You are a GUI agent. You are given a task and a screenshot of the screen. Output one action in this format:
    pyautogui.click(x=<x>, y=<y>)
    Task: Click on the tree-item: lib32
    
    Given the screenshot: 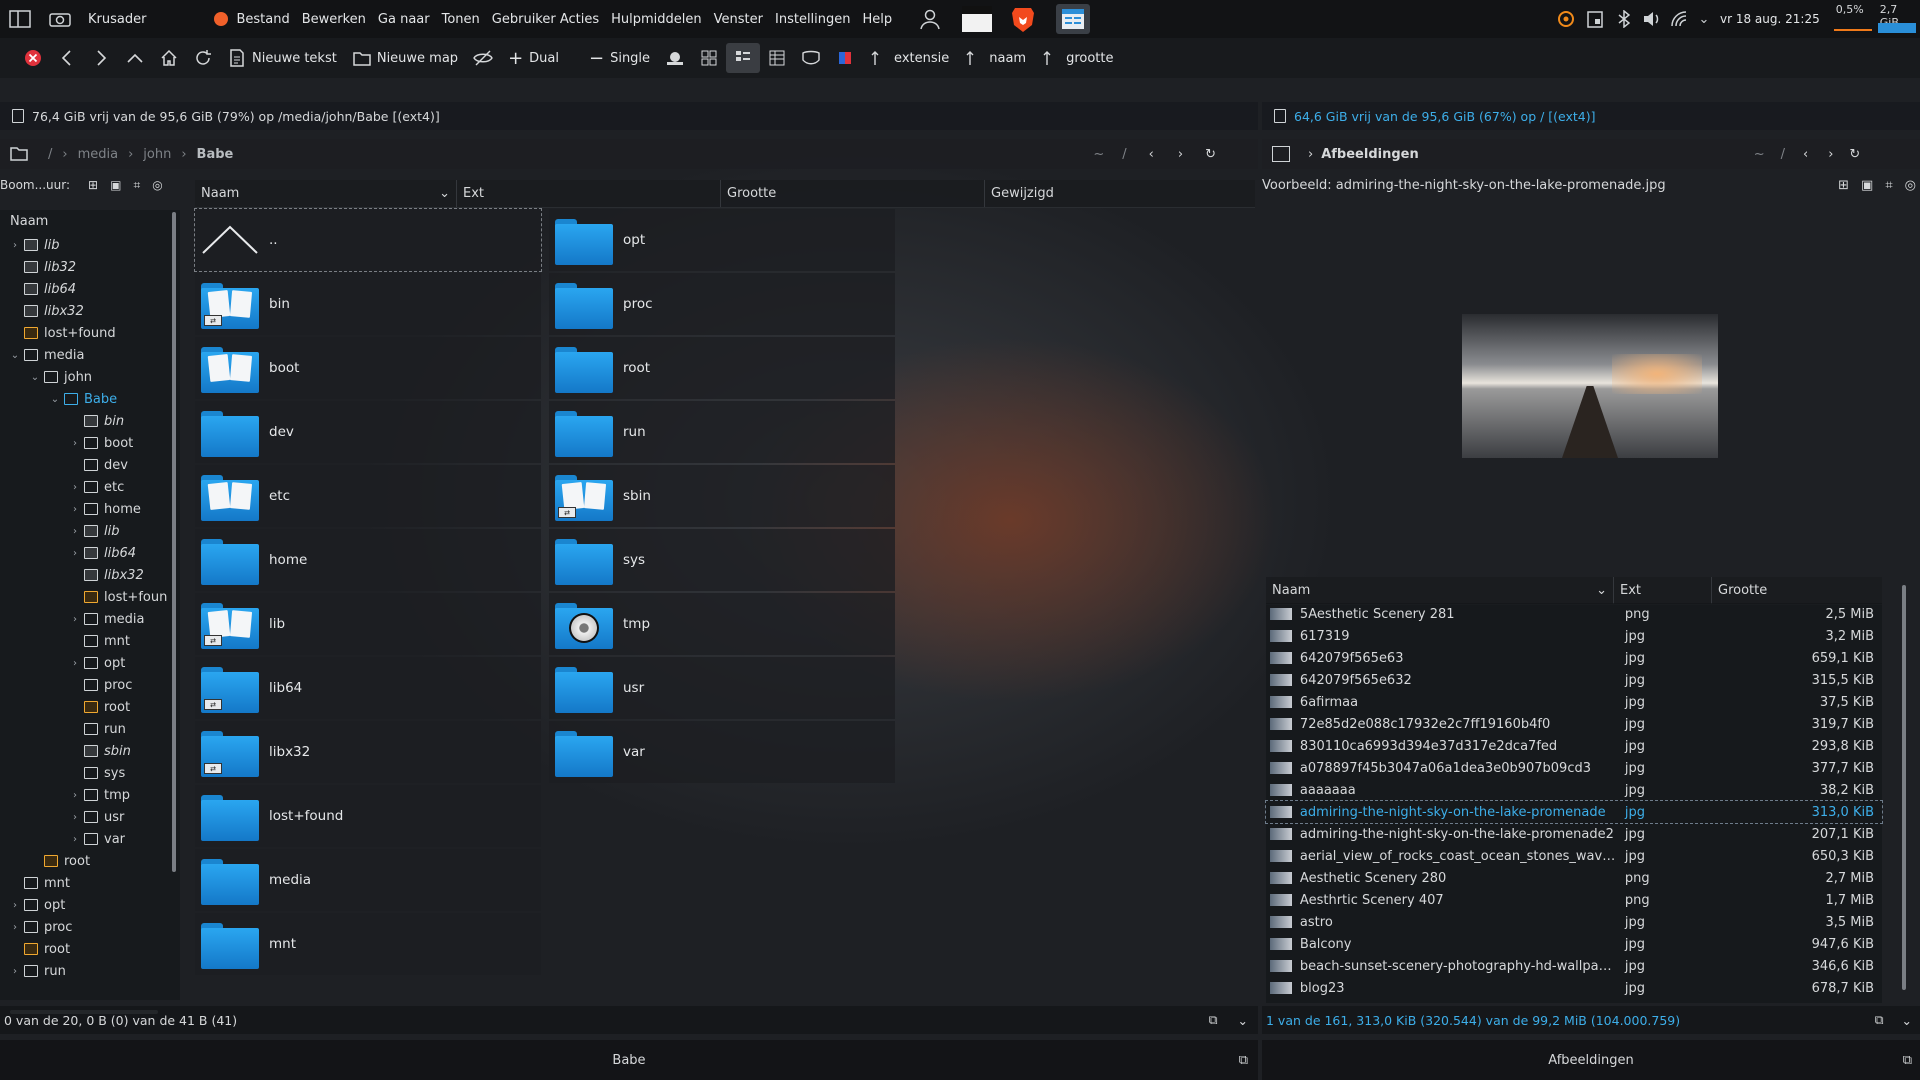 What is the action you would take?
    pyautogui.click(x=90, y=267)
    